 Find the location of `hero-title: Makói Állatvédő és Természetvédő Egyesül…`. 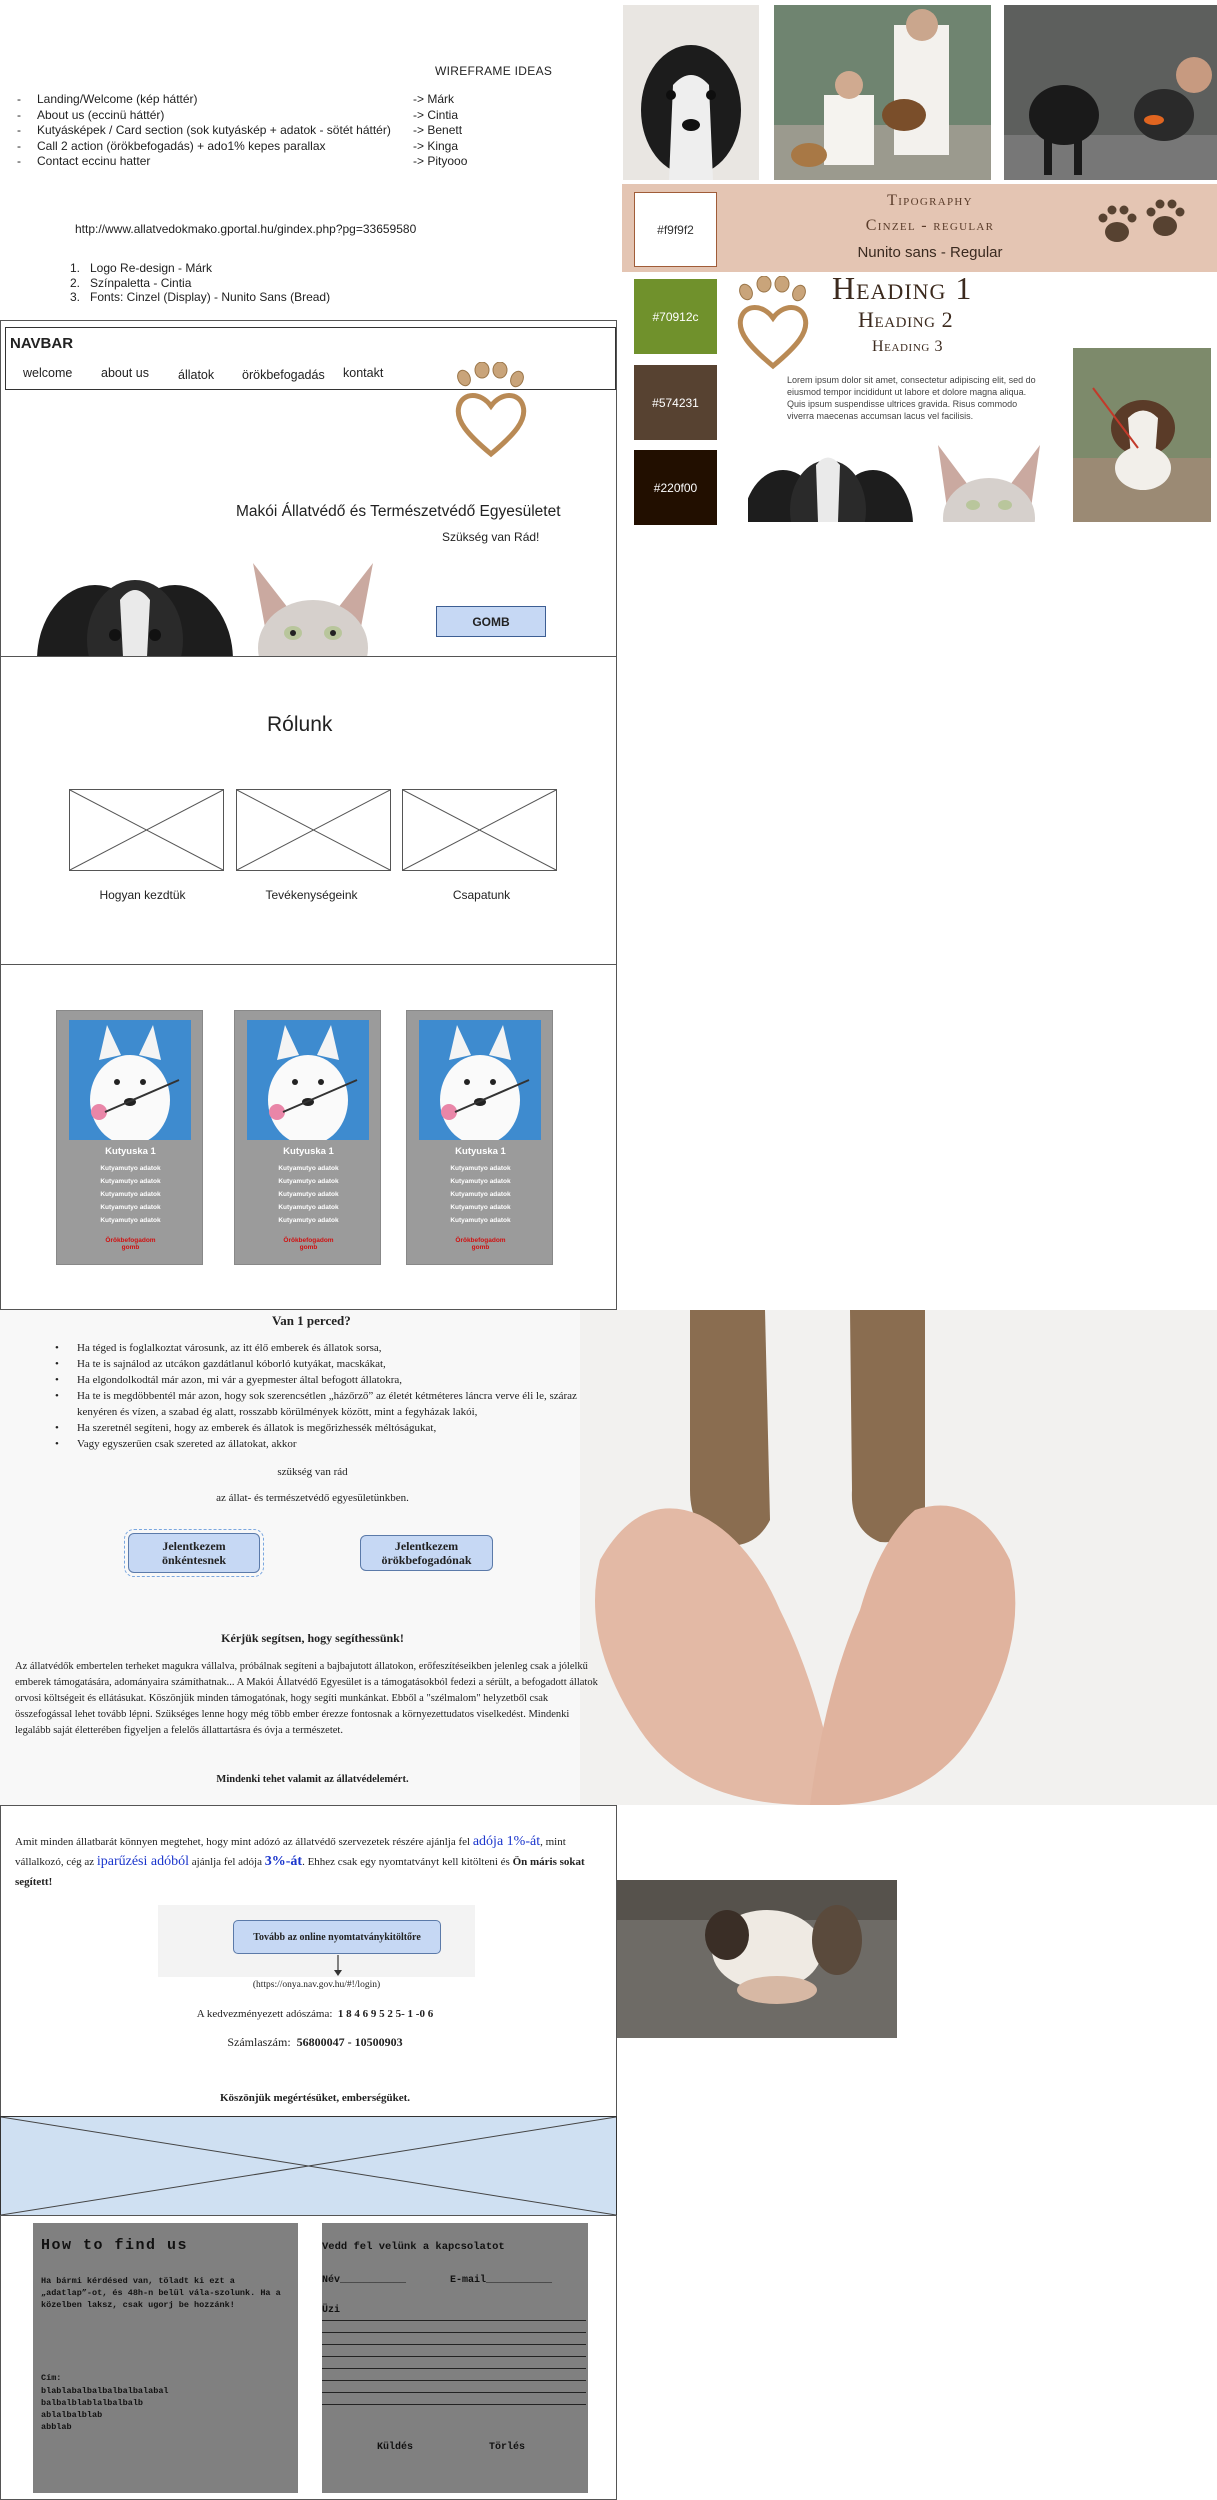

hero-title: Makói Állatvédő és Természetvédő Egyesül… is located at coordinates (398, 511).